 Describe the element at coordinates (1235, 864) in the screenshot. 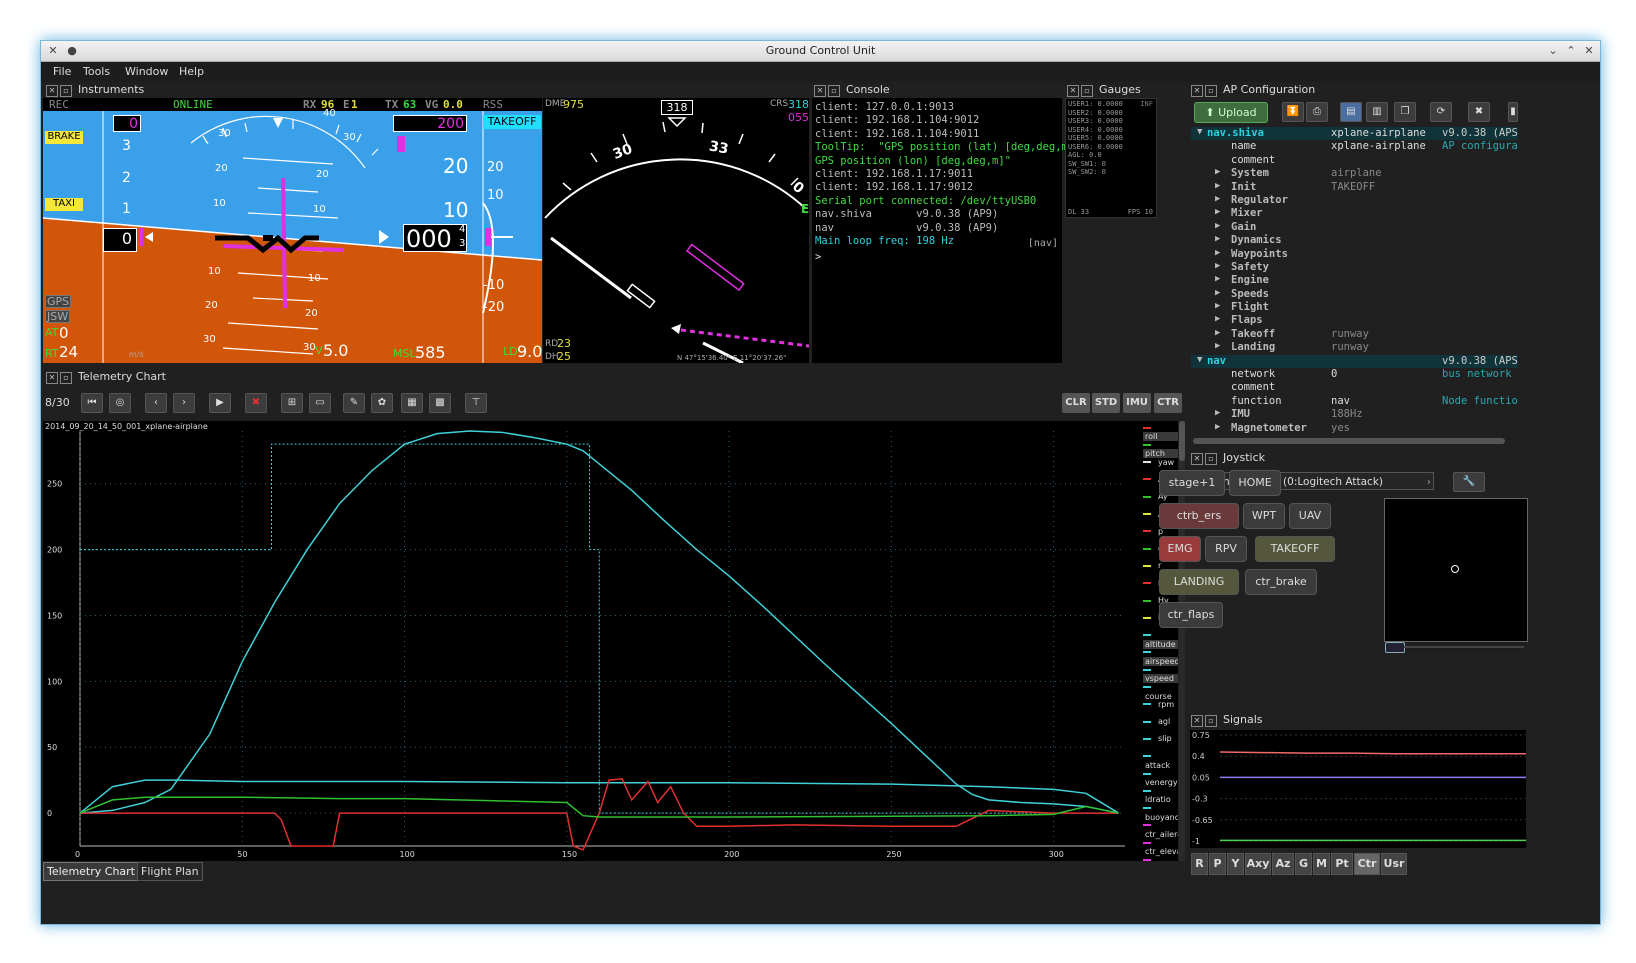

I see `signal-button-y: Y` at that location.